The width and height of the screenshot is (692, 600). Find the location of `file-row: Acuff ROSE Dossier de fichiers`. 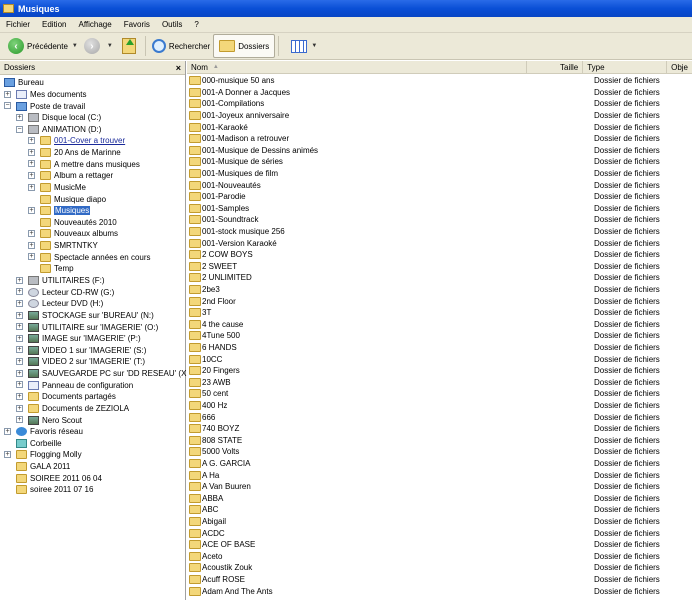

file-row: Acuff ROSE Dossier de fichiers is located at coordinates (439, 580).